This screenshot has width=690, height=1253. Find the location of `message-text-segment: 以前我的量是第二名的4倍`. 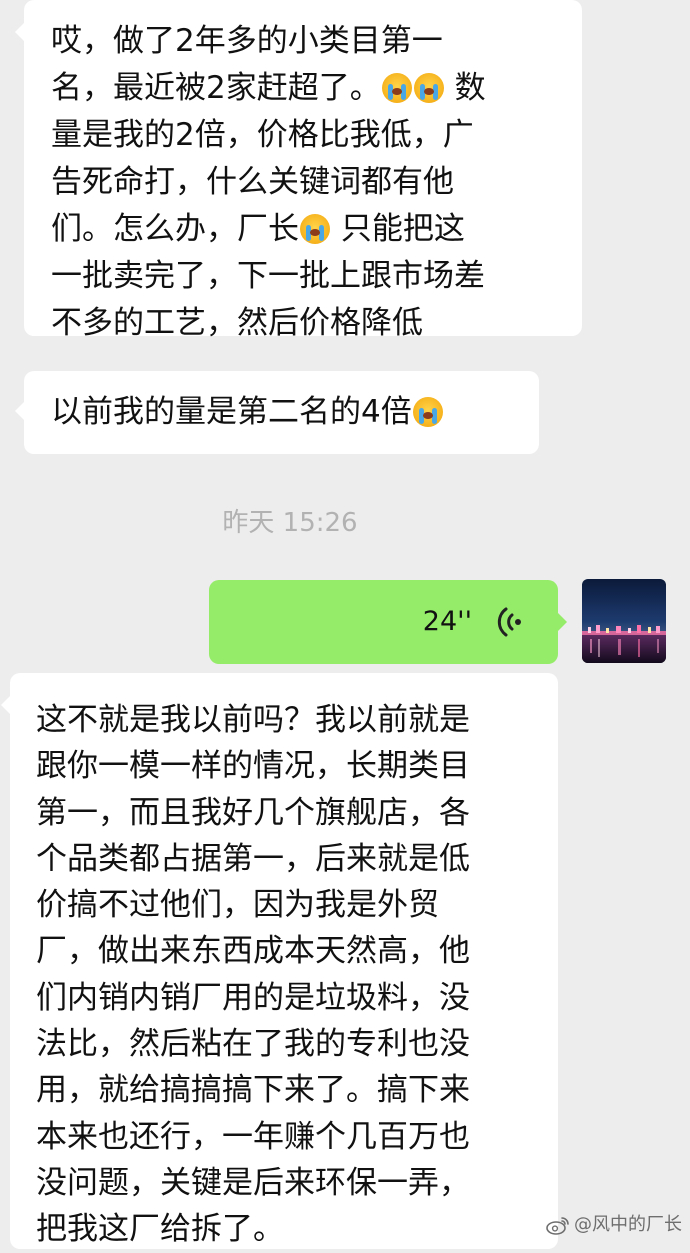

message-text-segment: 以前我的量是第二名的4倍 is located at coordinates (231, 412).